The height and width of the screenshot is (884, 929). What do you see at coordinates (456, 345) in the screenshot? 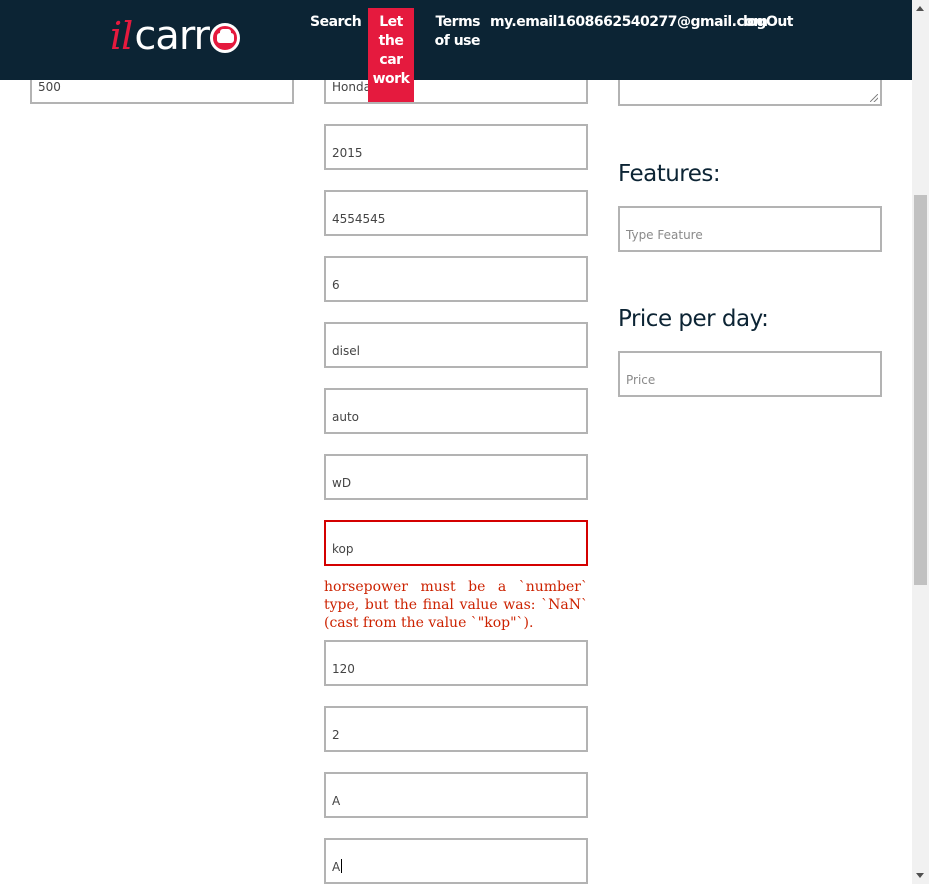
I see `fuel-input: disel` at bounding box center [456, 345].